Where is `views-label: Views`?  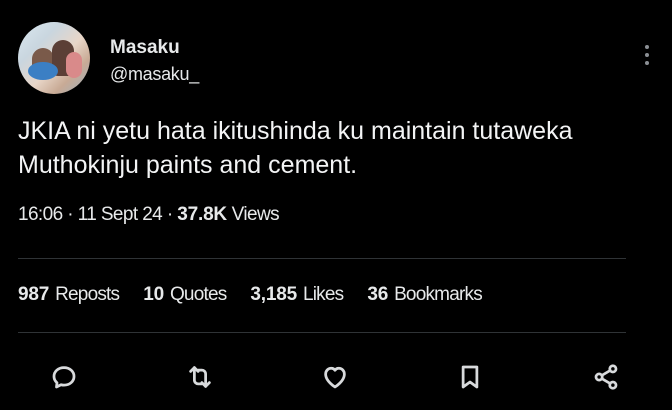
views-label: Views is located at coordinates (255, 214).